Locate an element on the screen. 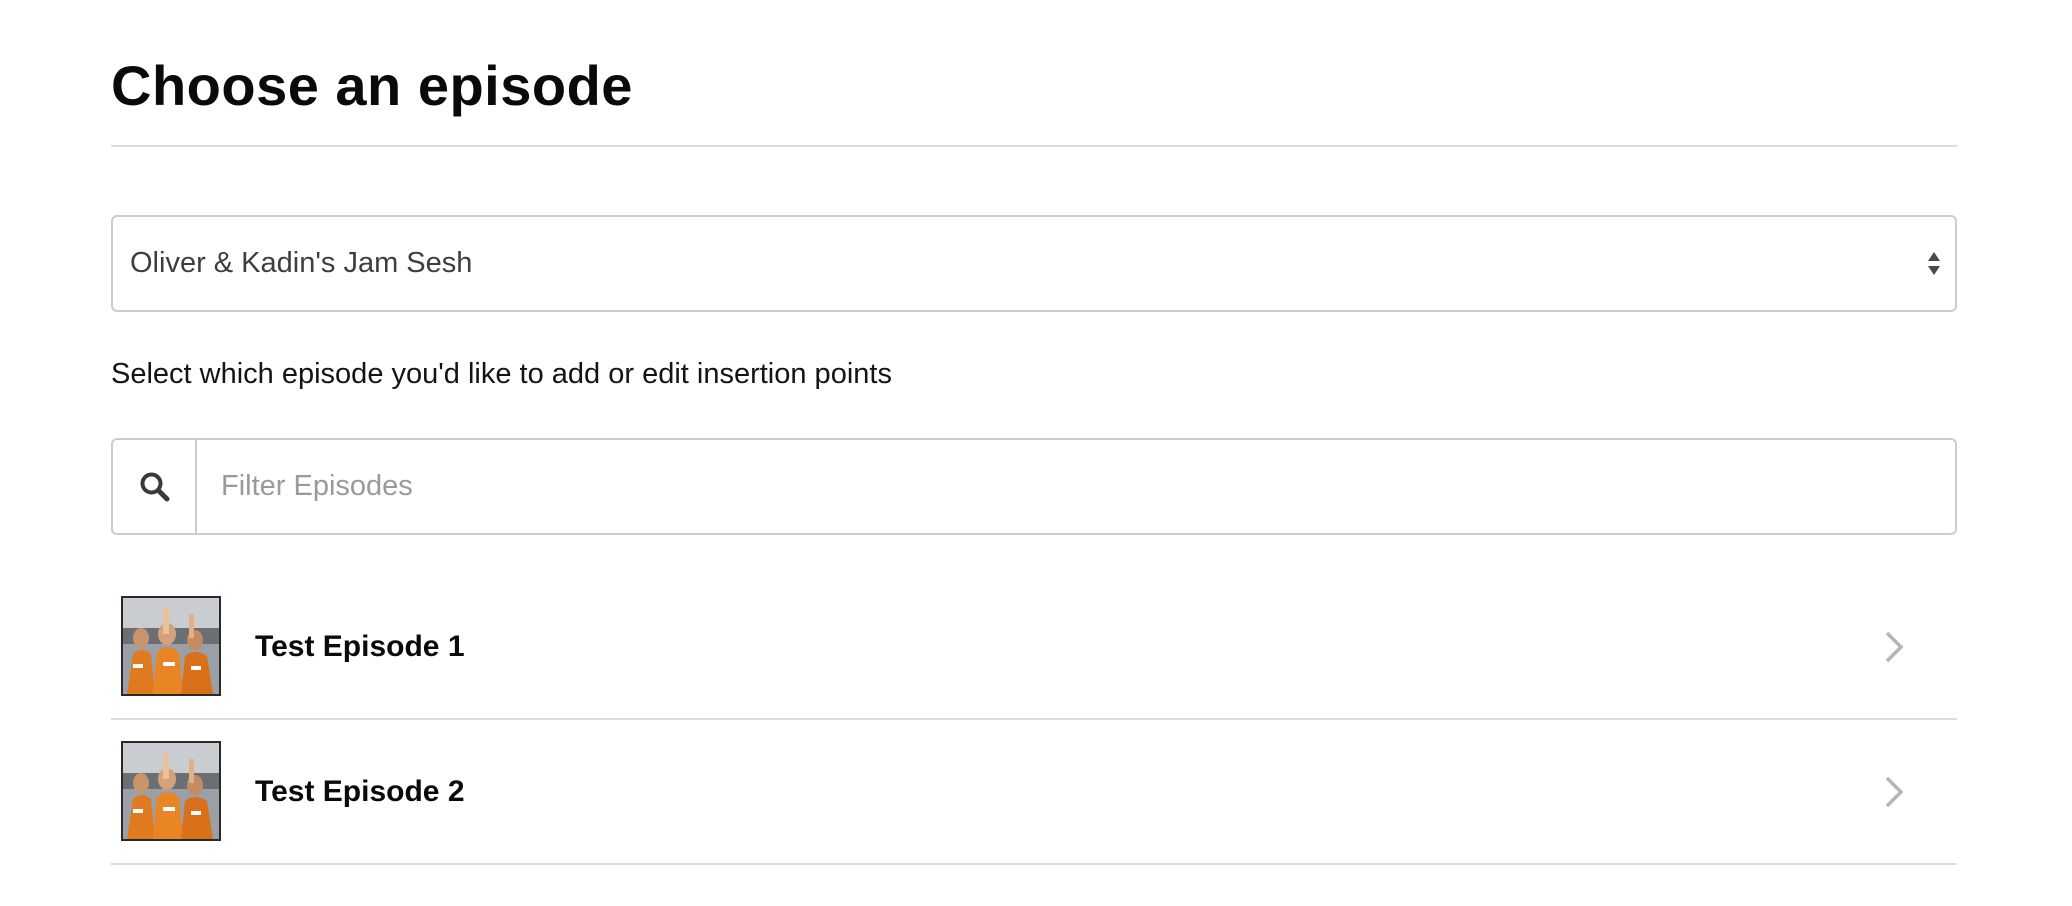 This screenshot has width=2072, height=906. sort-arrows-icon is located at coordinates (1934, 264).